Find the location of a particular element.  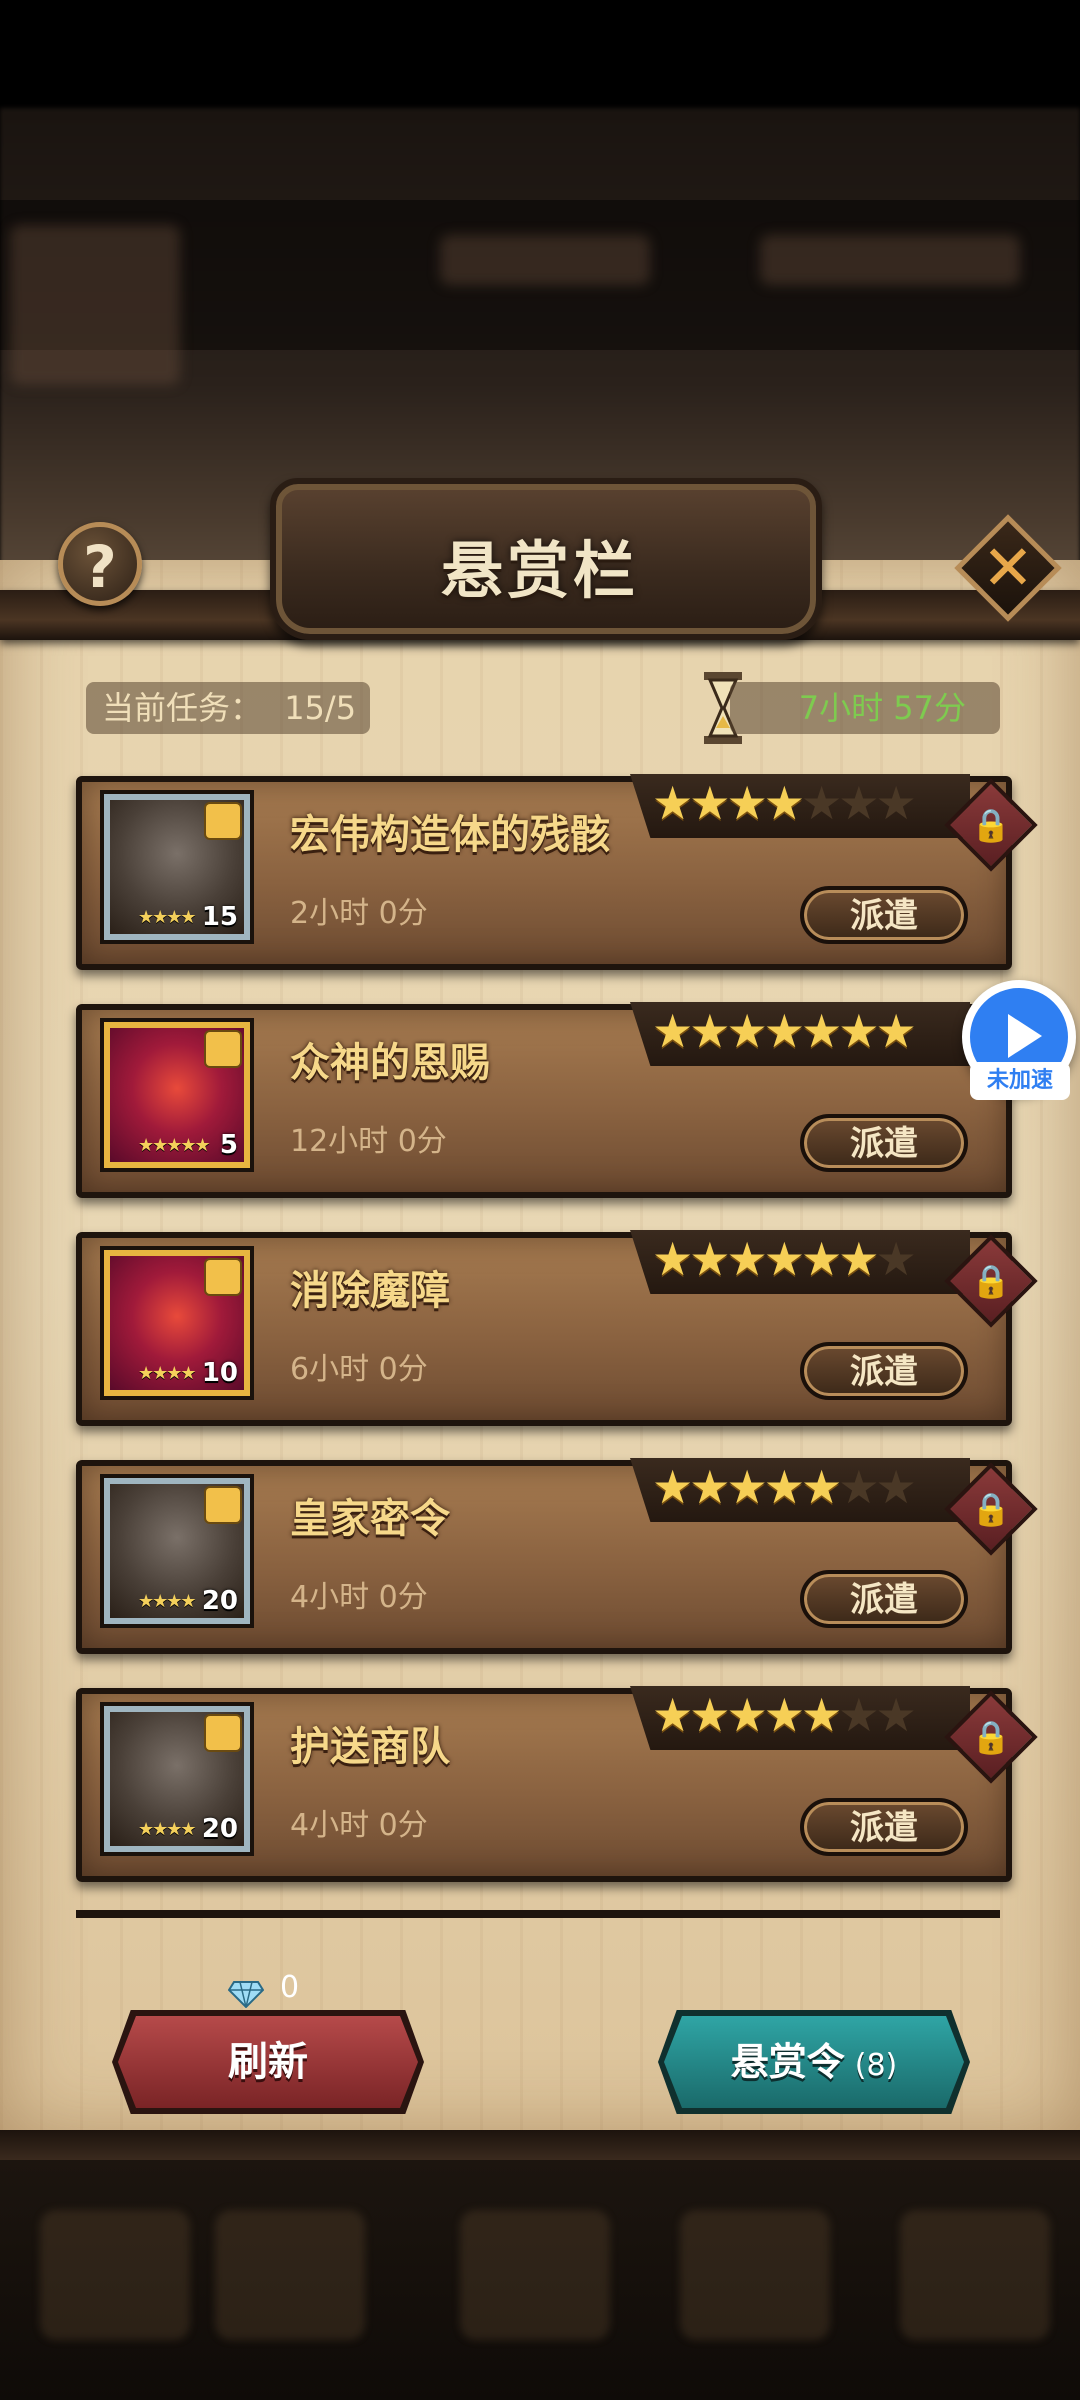

hero-level: 5 is located at coordinates (228, 1145).